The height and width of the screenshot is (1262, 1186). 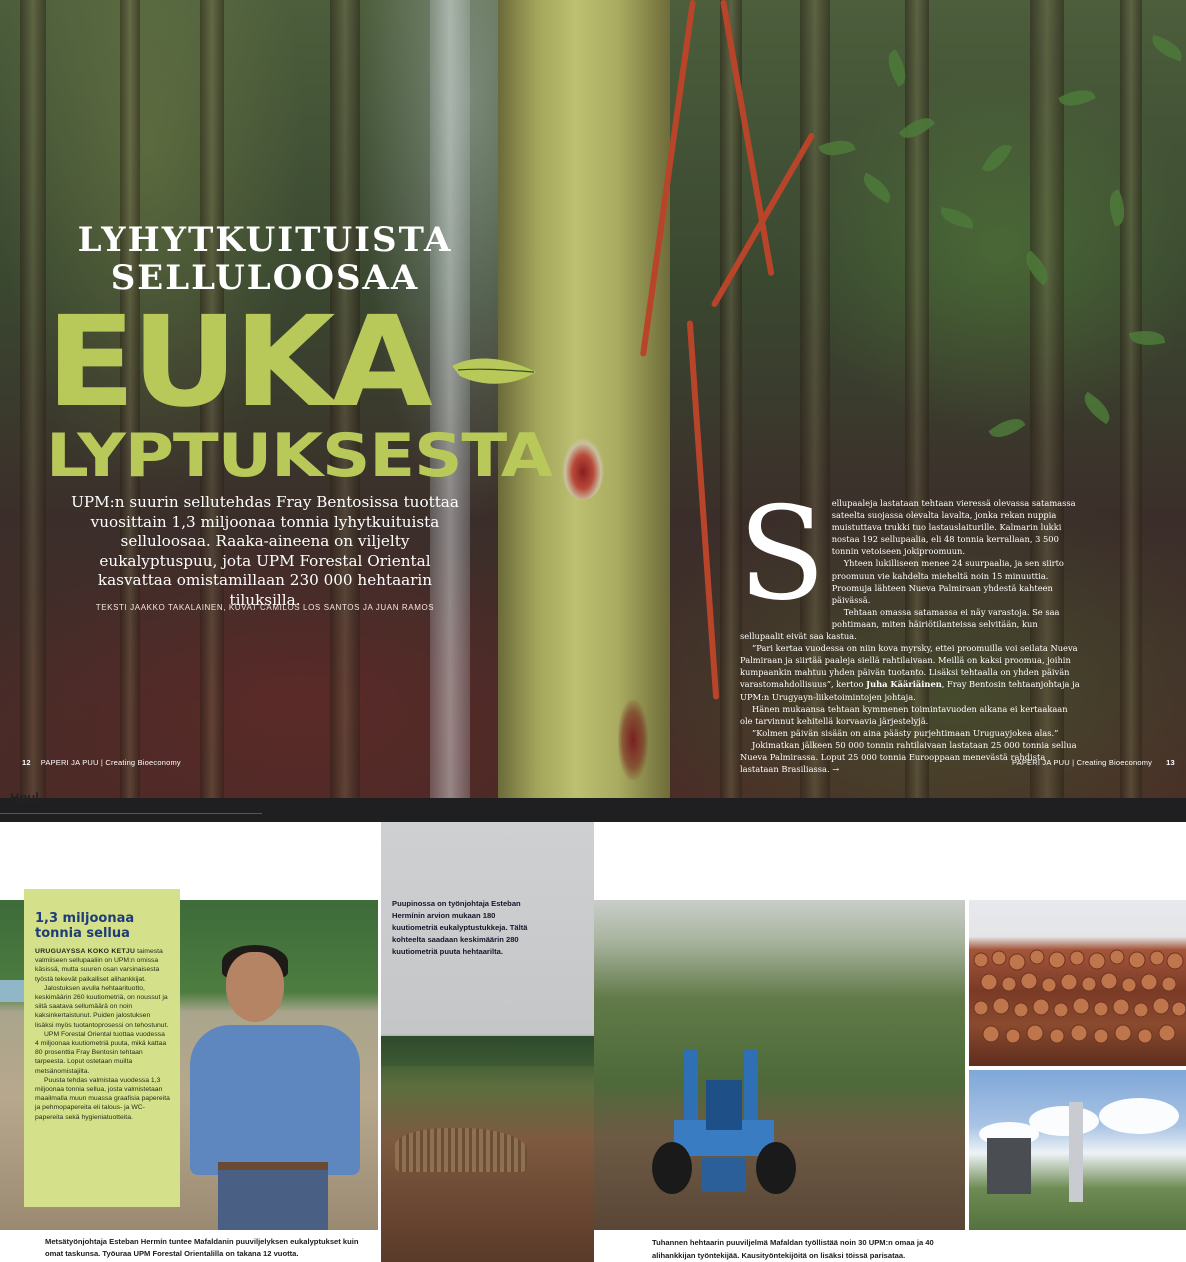 I want to click on distant-forest, so click(x=487, y=1051).